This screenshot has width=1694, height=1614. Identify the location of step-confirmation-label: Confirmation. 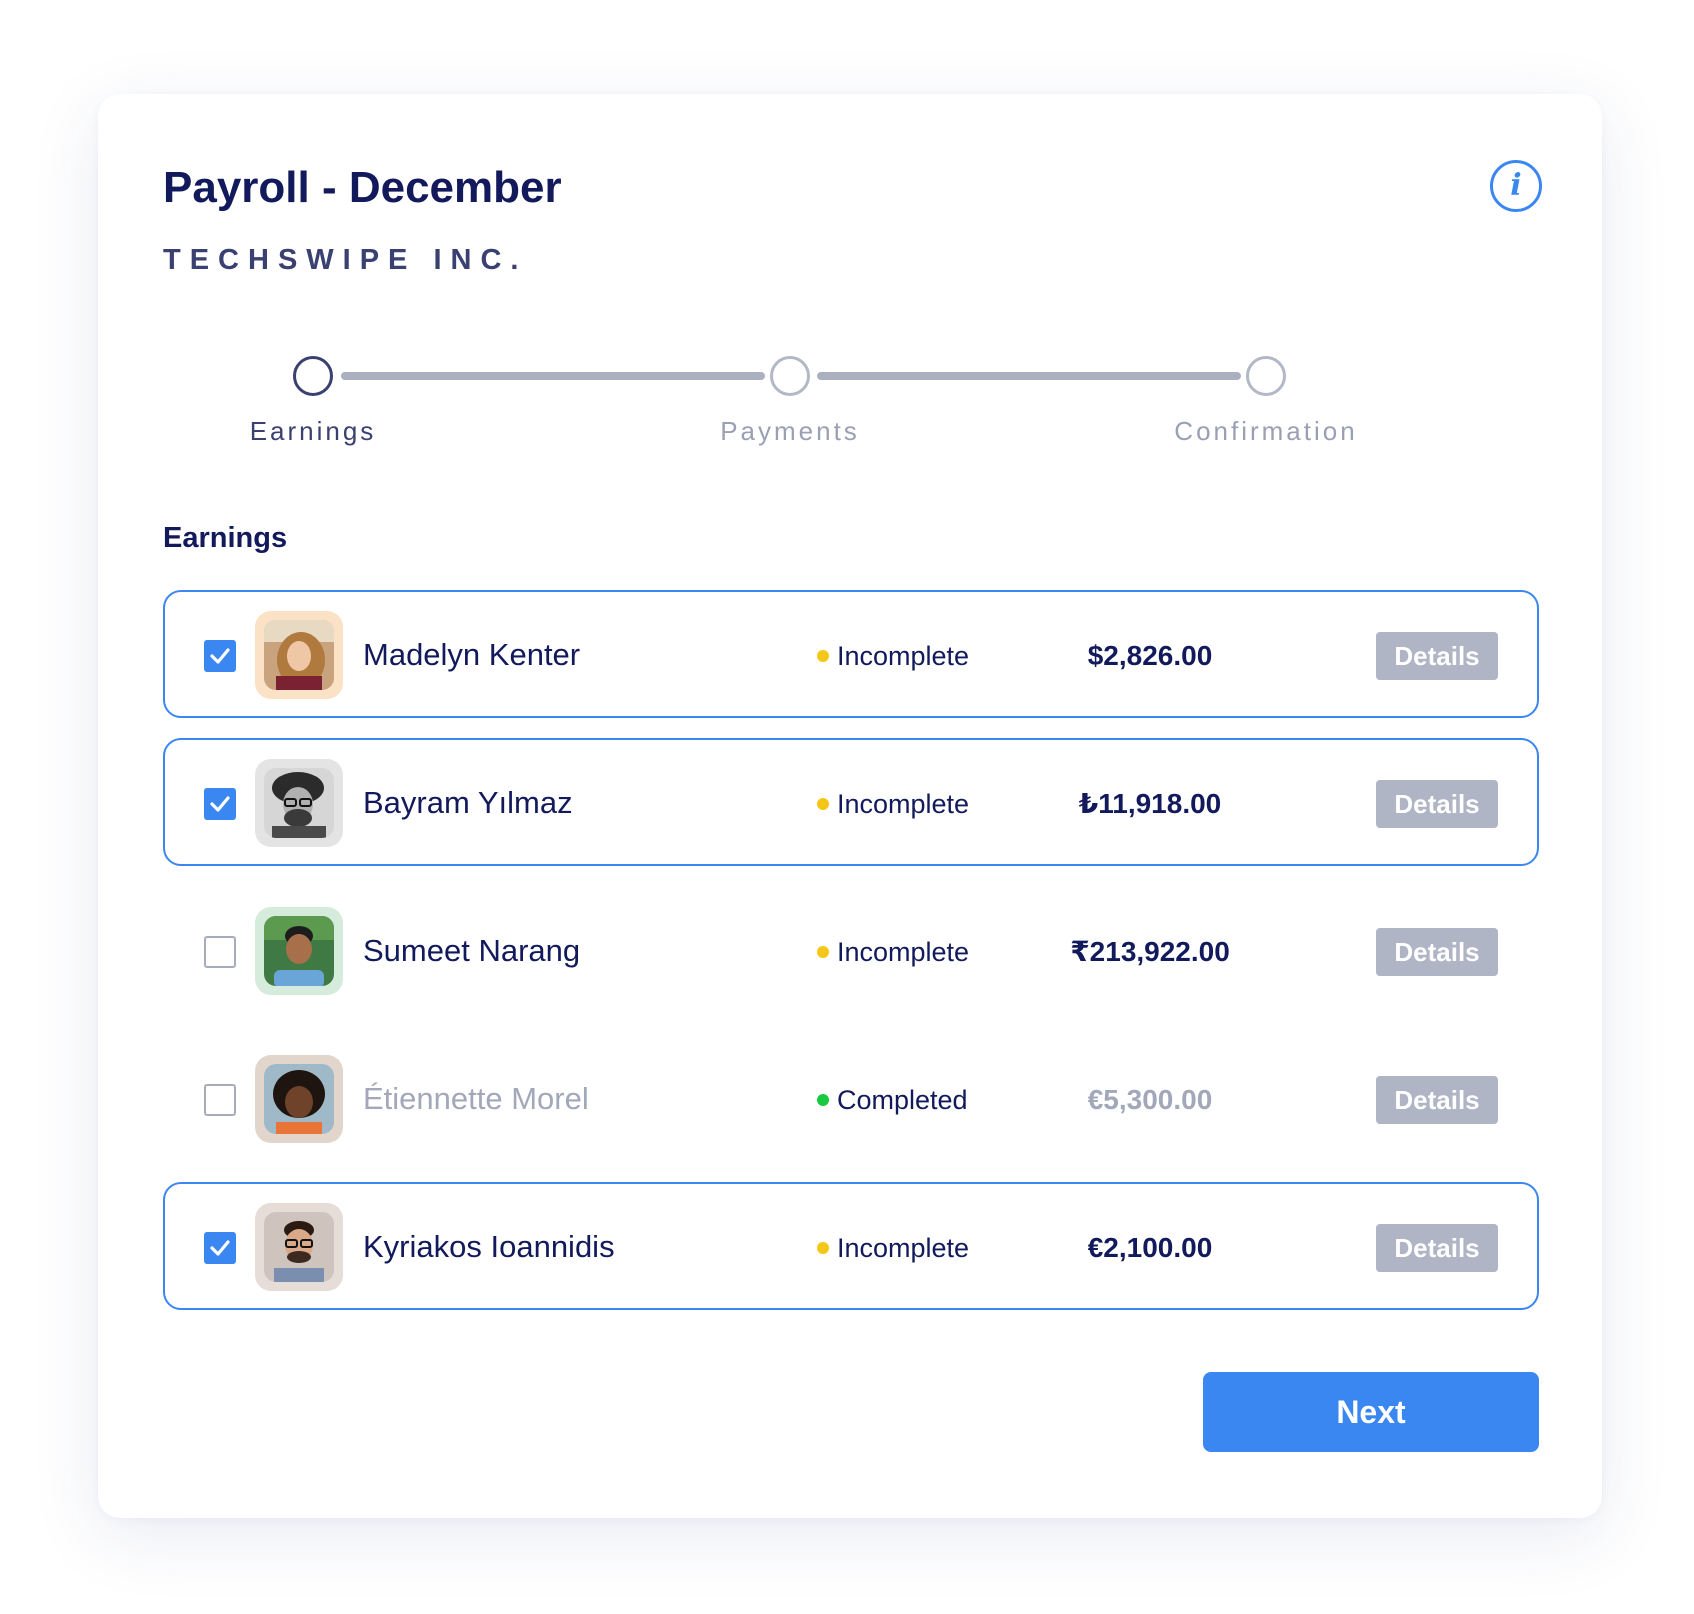
(1266, 431).